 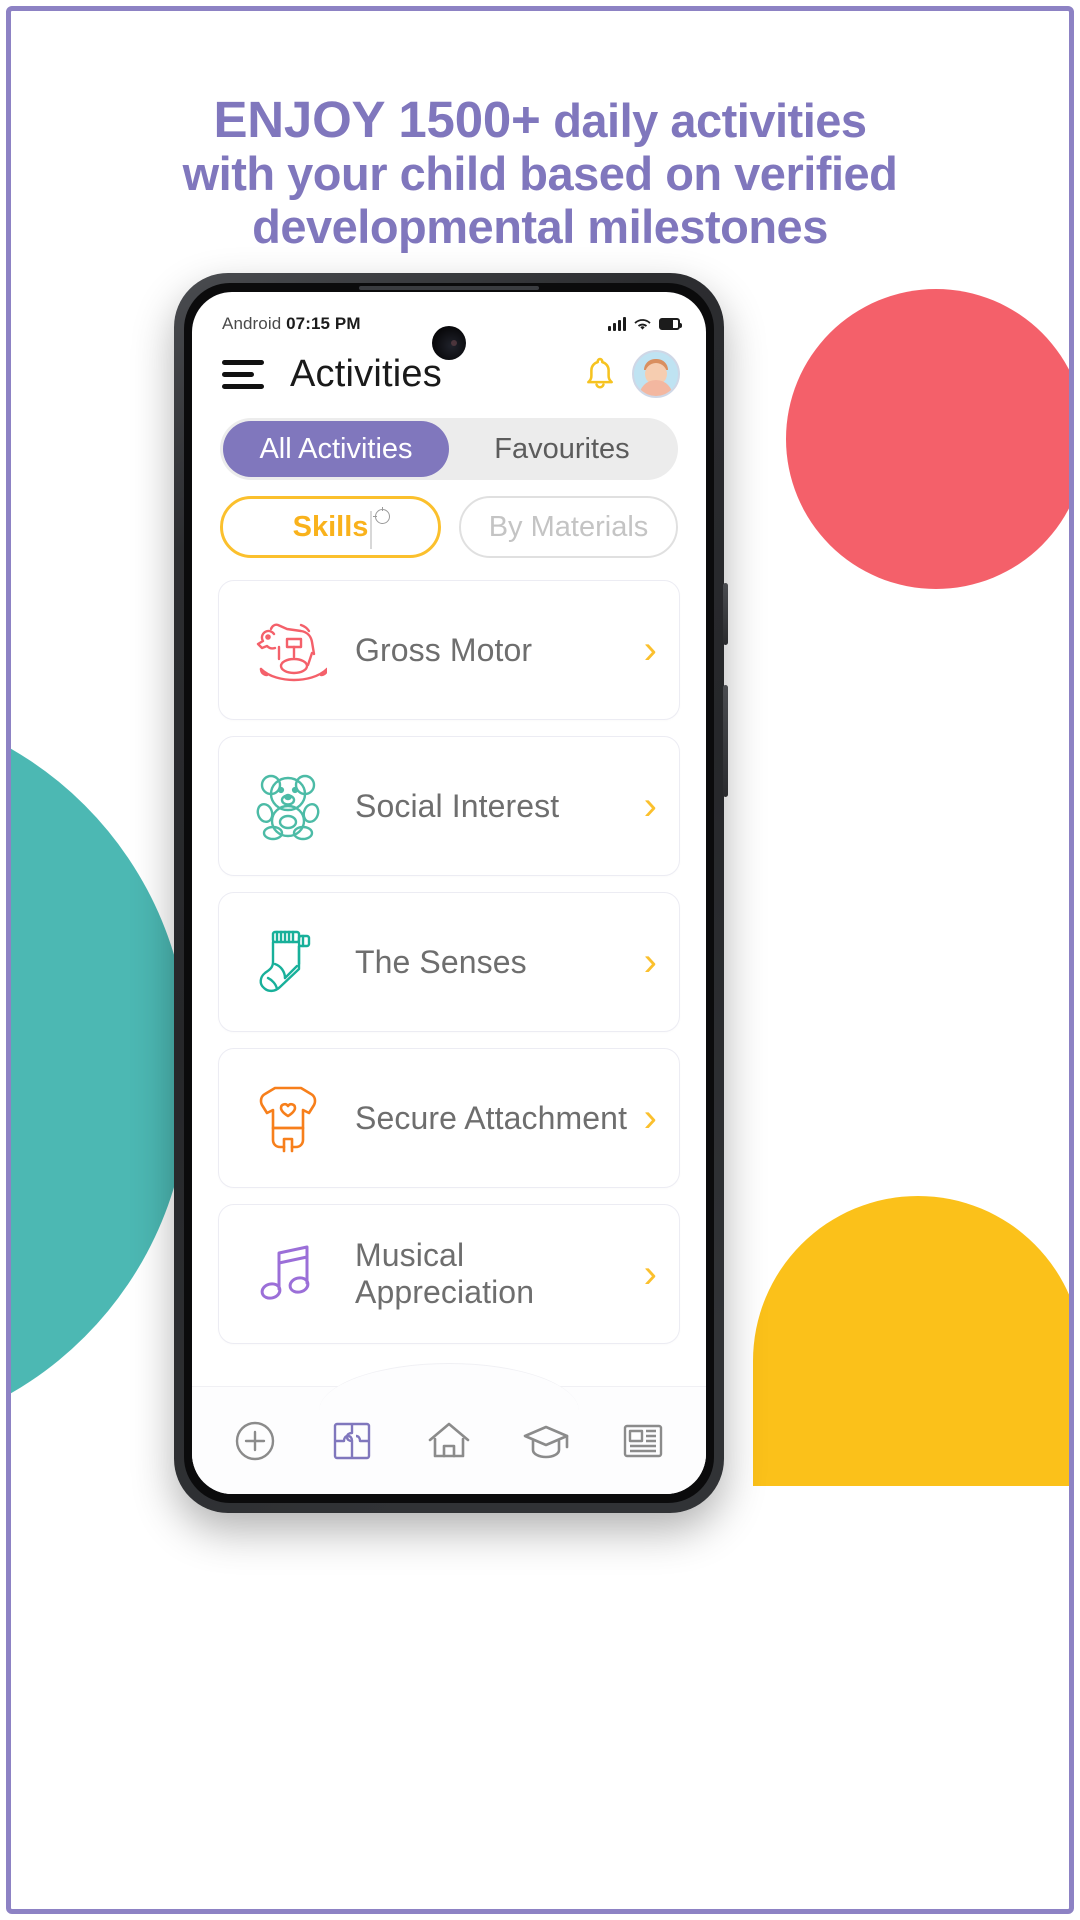 What do you see at coordinates (562, 449) in the screenshot?
I see `tab-favourites: Favourites` at bounding box center [562, 449].